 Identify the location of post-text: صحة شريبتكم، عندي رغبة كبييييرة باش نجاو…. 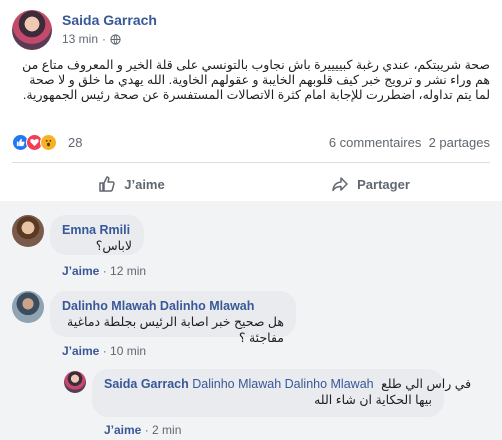
(256, 80).